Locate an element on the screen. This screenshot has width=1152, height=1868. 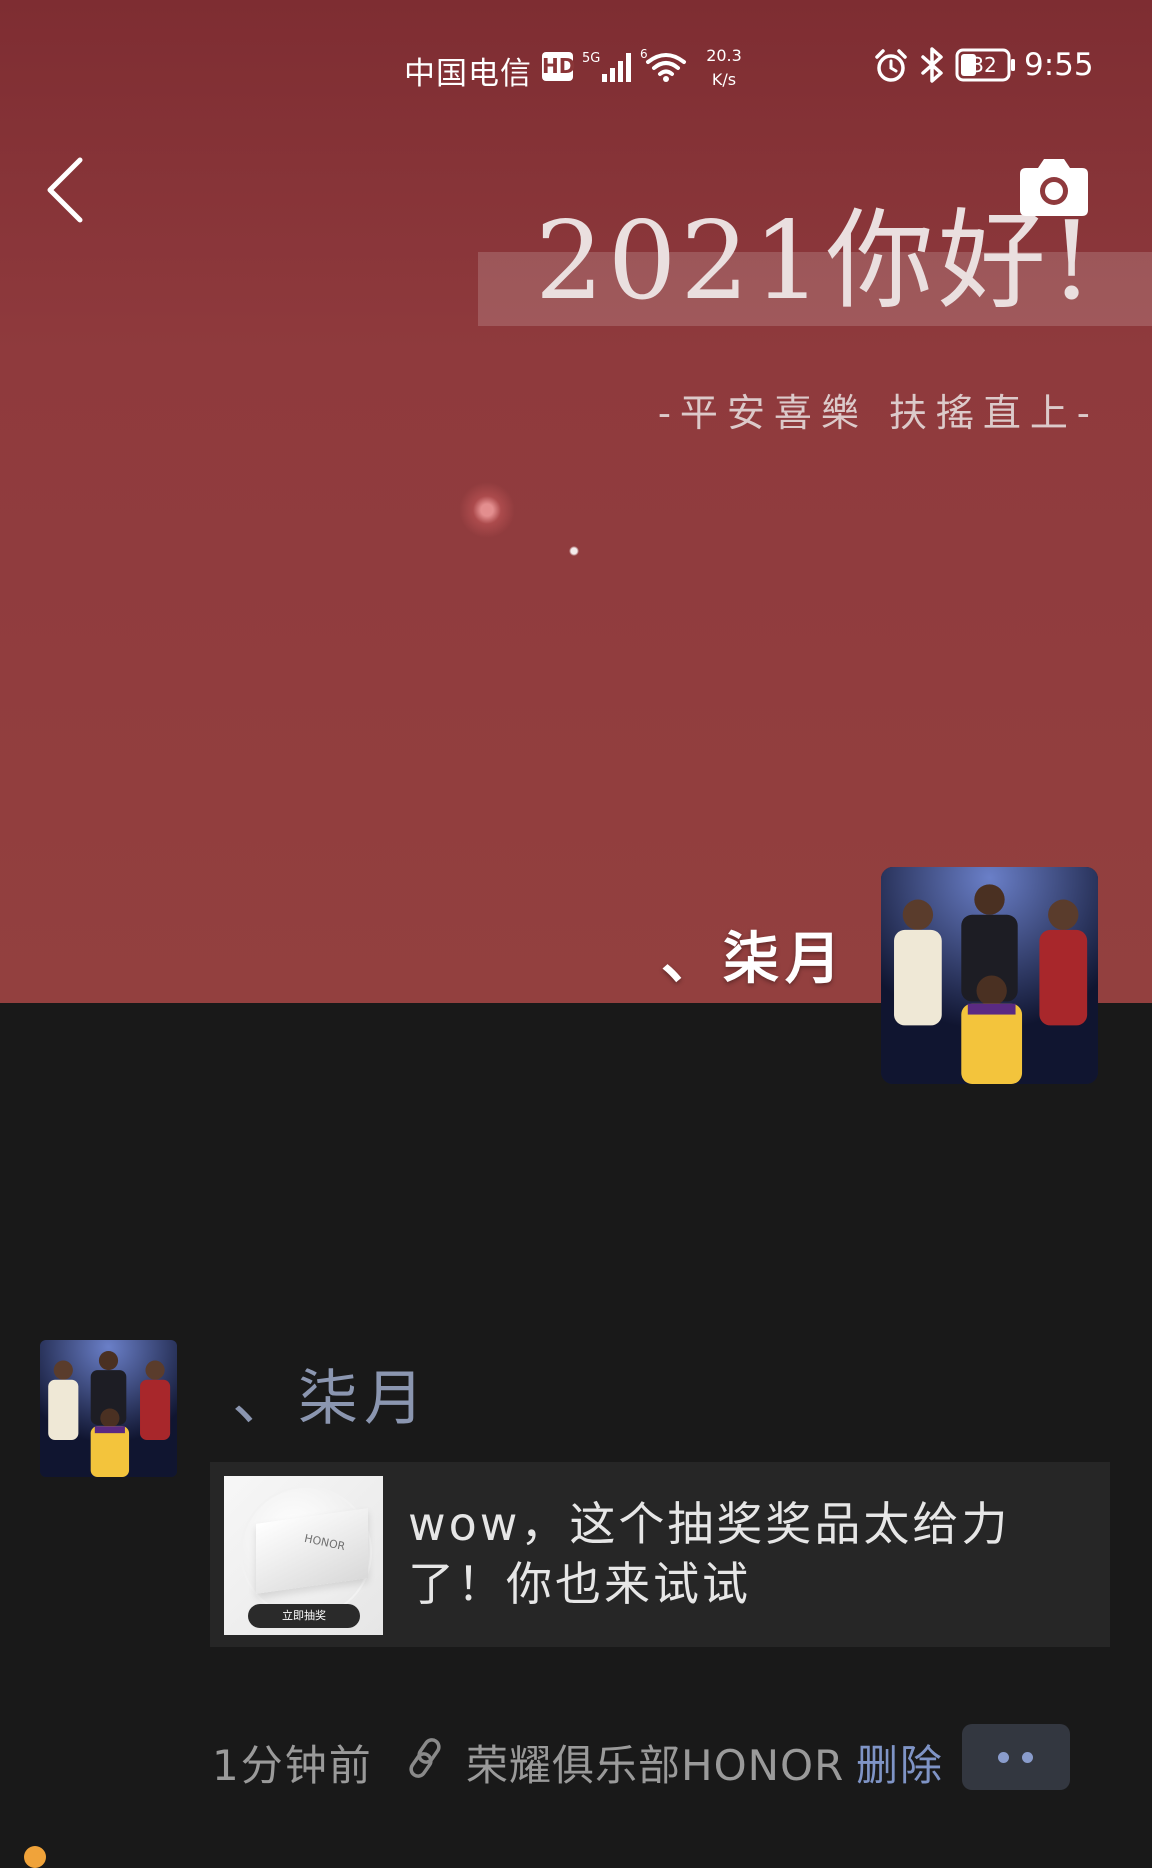
bluetooth-icon is located at coordinates (932, 65).